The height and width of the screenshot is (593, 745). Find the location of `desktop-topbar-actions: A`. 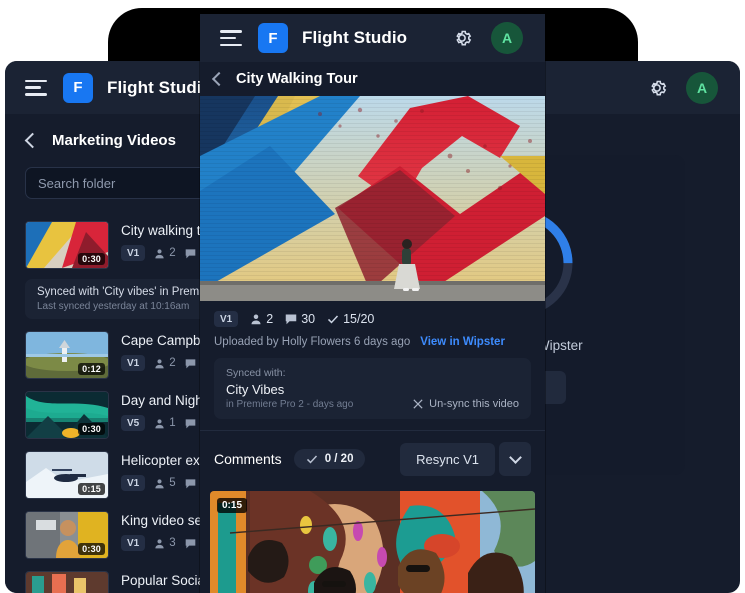

desktop-topbar-actions: A is located at coordinates (682, 87).